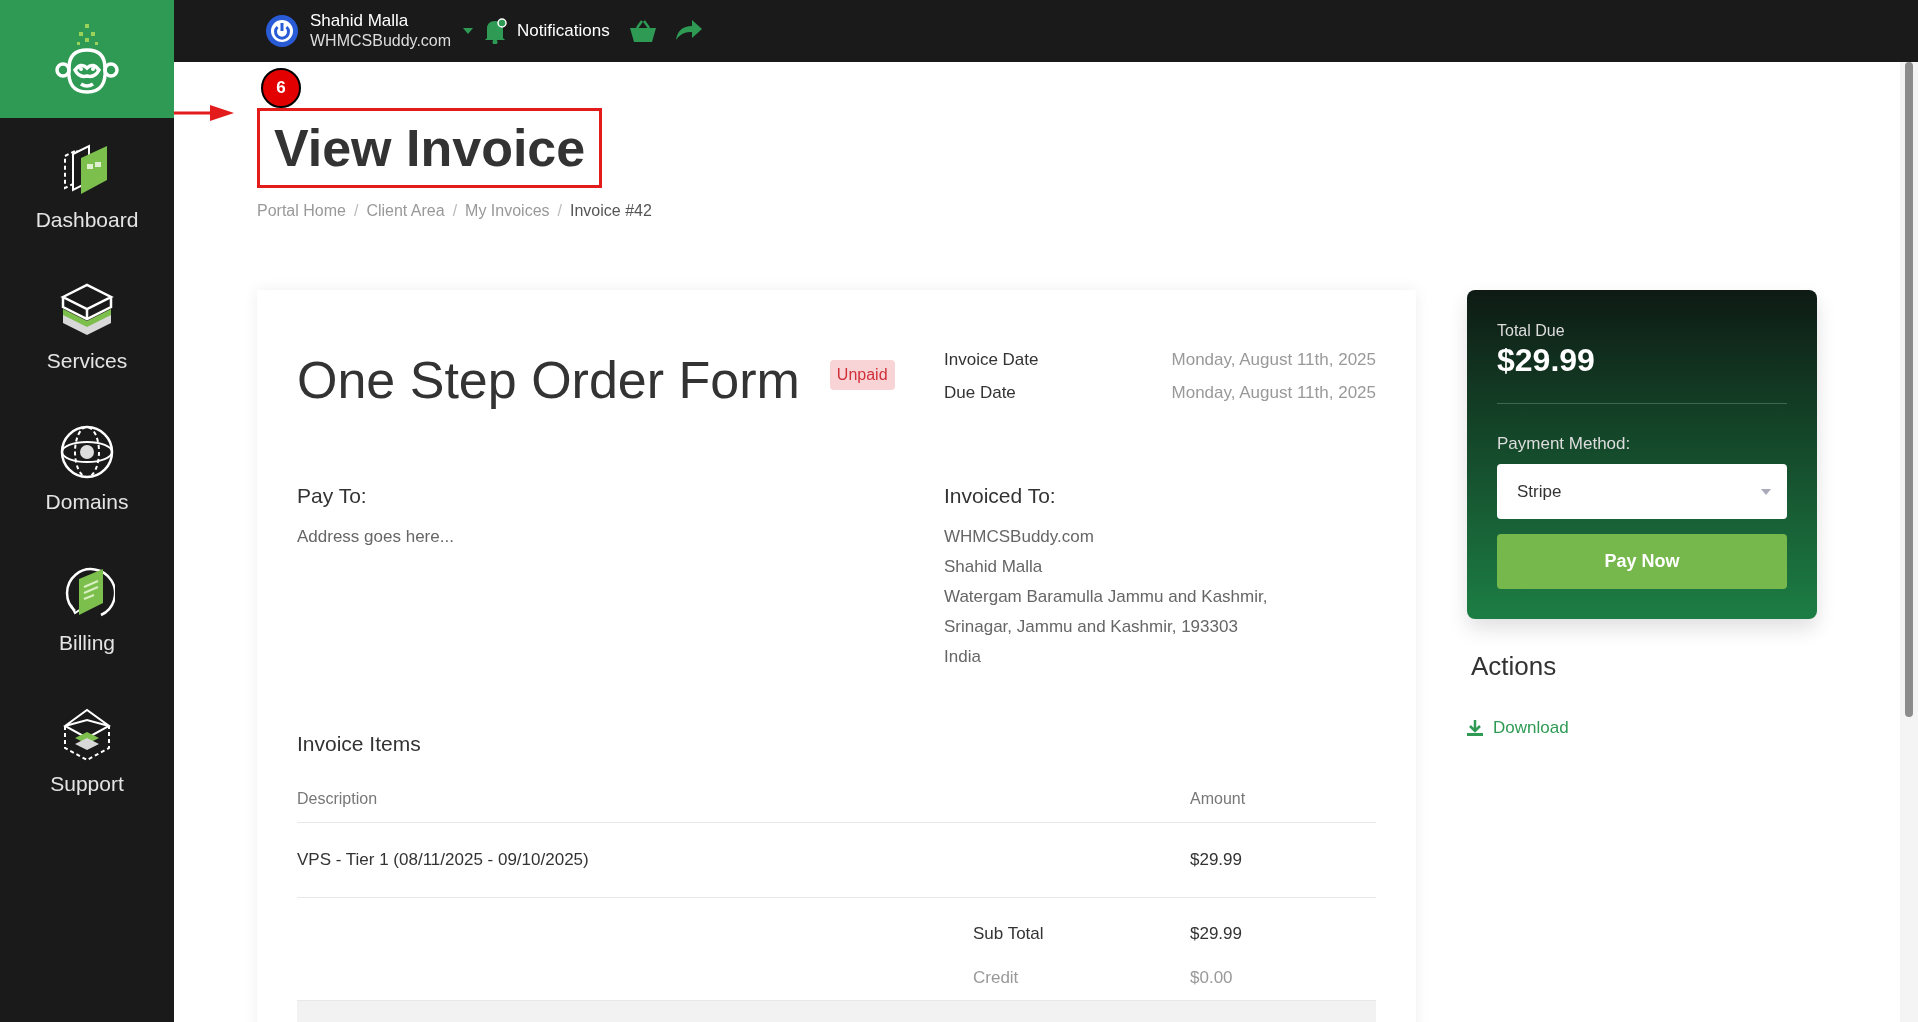 This screenshot has width=1918, height=1022. I want to click on scrollbar, so click(1909, 542).